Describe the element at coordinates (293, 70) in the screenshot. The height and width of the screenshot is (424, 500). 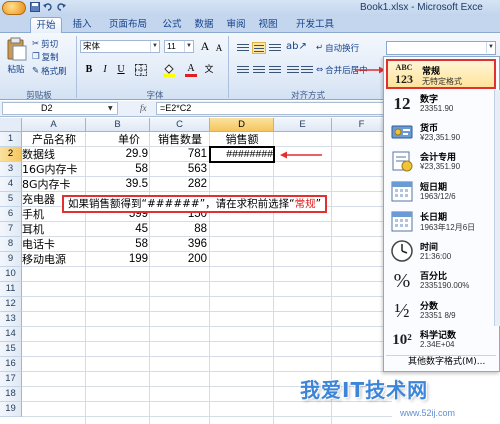
I see `decrease-indent-icon` at that location.